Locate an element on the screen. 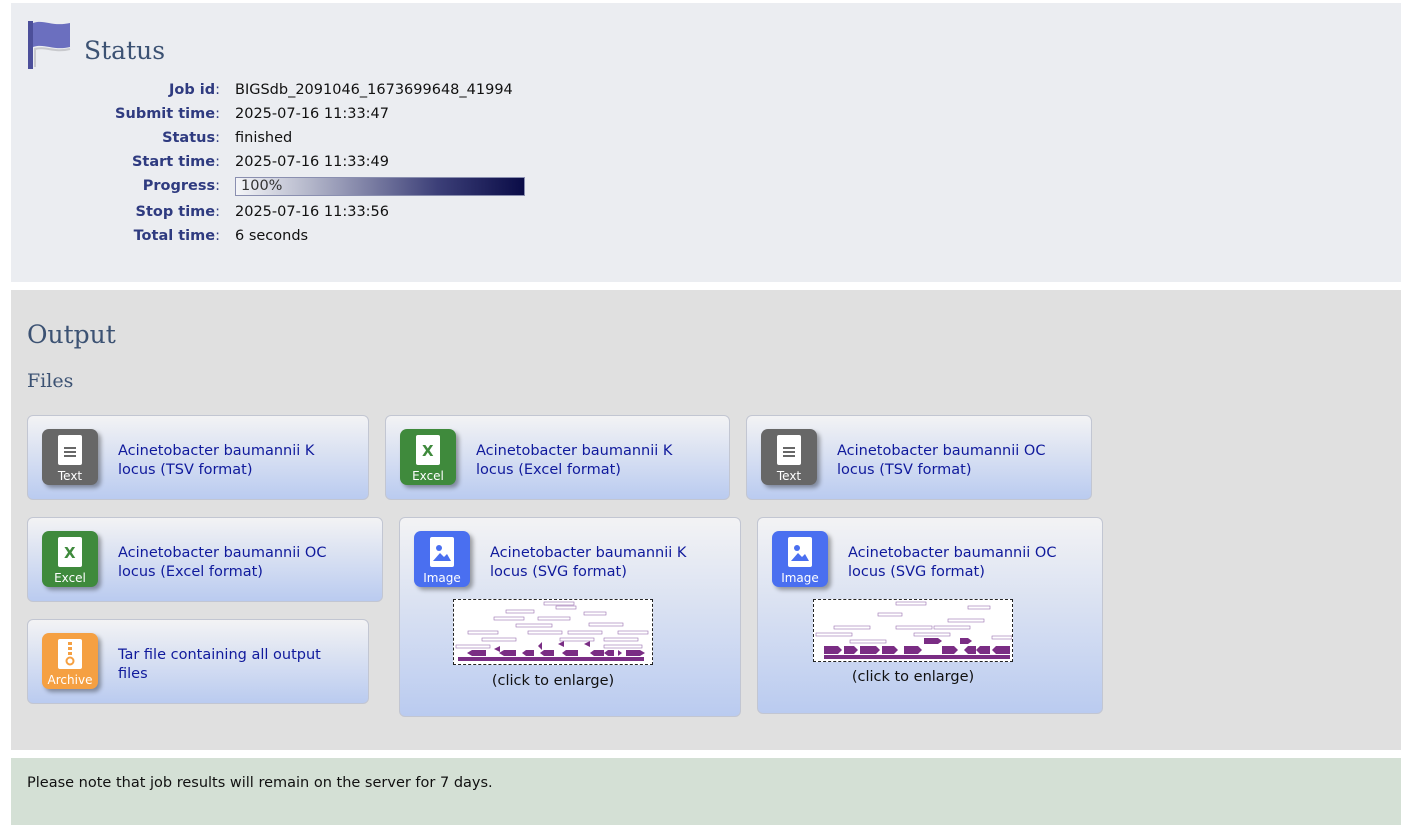  progress-value: 100% is located at coordinates (262, 186).